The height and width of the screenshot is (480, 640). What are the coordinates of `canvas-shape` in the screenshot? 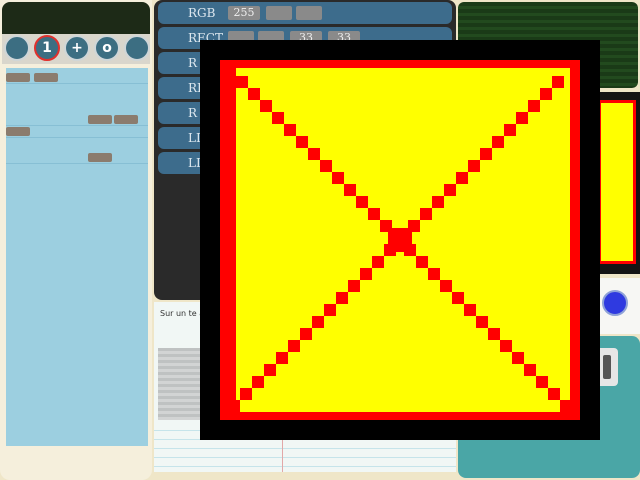 It's located at (617, 182).